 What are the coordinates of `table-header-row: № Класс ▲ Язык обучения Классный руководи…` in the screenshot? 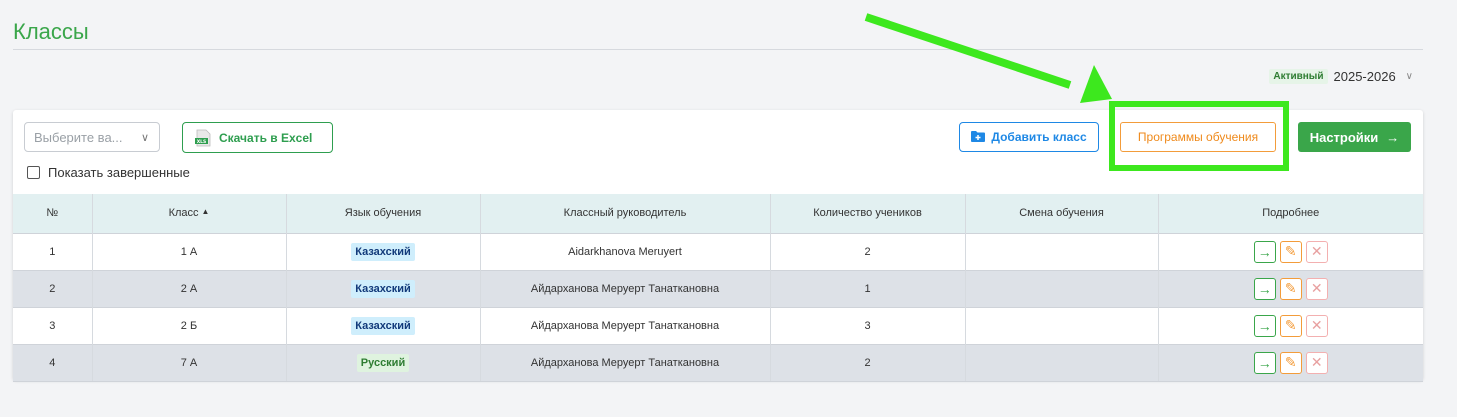 It's located at (718, 213).